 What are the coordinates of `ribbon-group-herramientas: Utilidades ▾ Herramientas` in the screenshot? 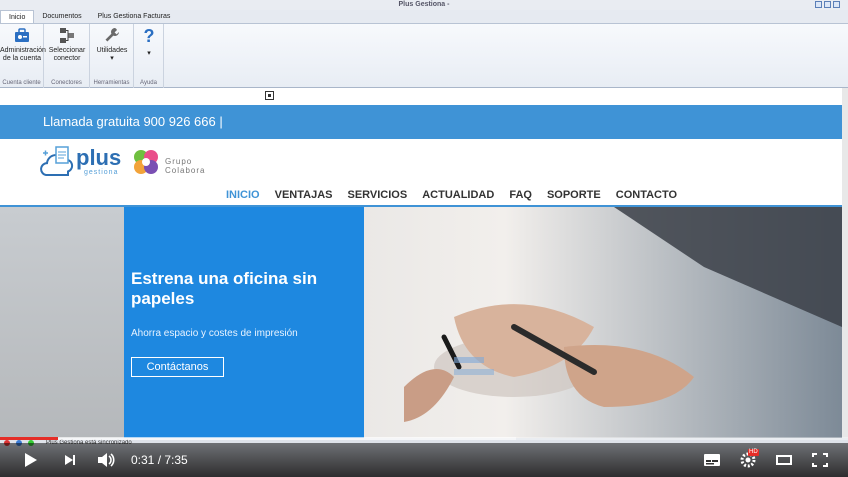 It's located at (112, 56).